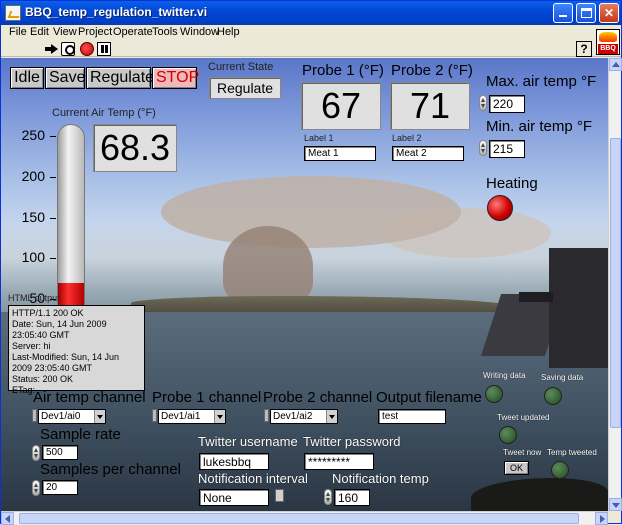  What do you see at coordinates (175, 78) in the screenshot?
I see `stop-button: STOP` at bounding box center [175, 78].